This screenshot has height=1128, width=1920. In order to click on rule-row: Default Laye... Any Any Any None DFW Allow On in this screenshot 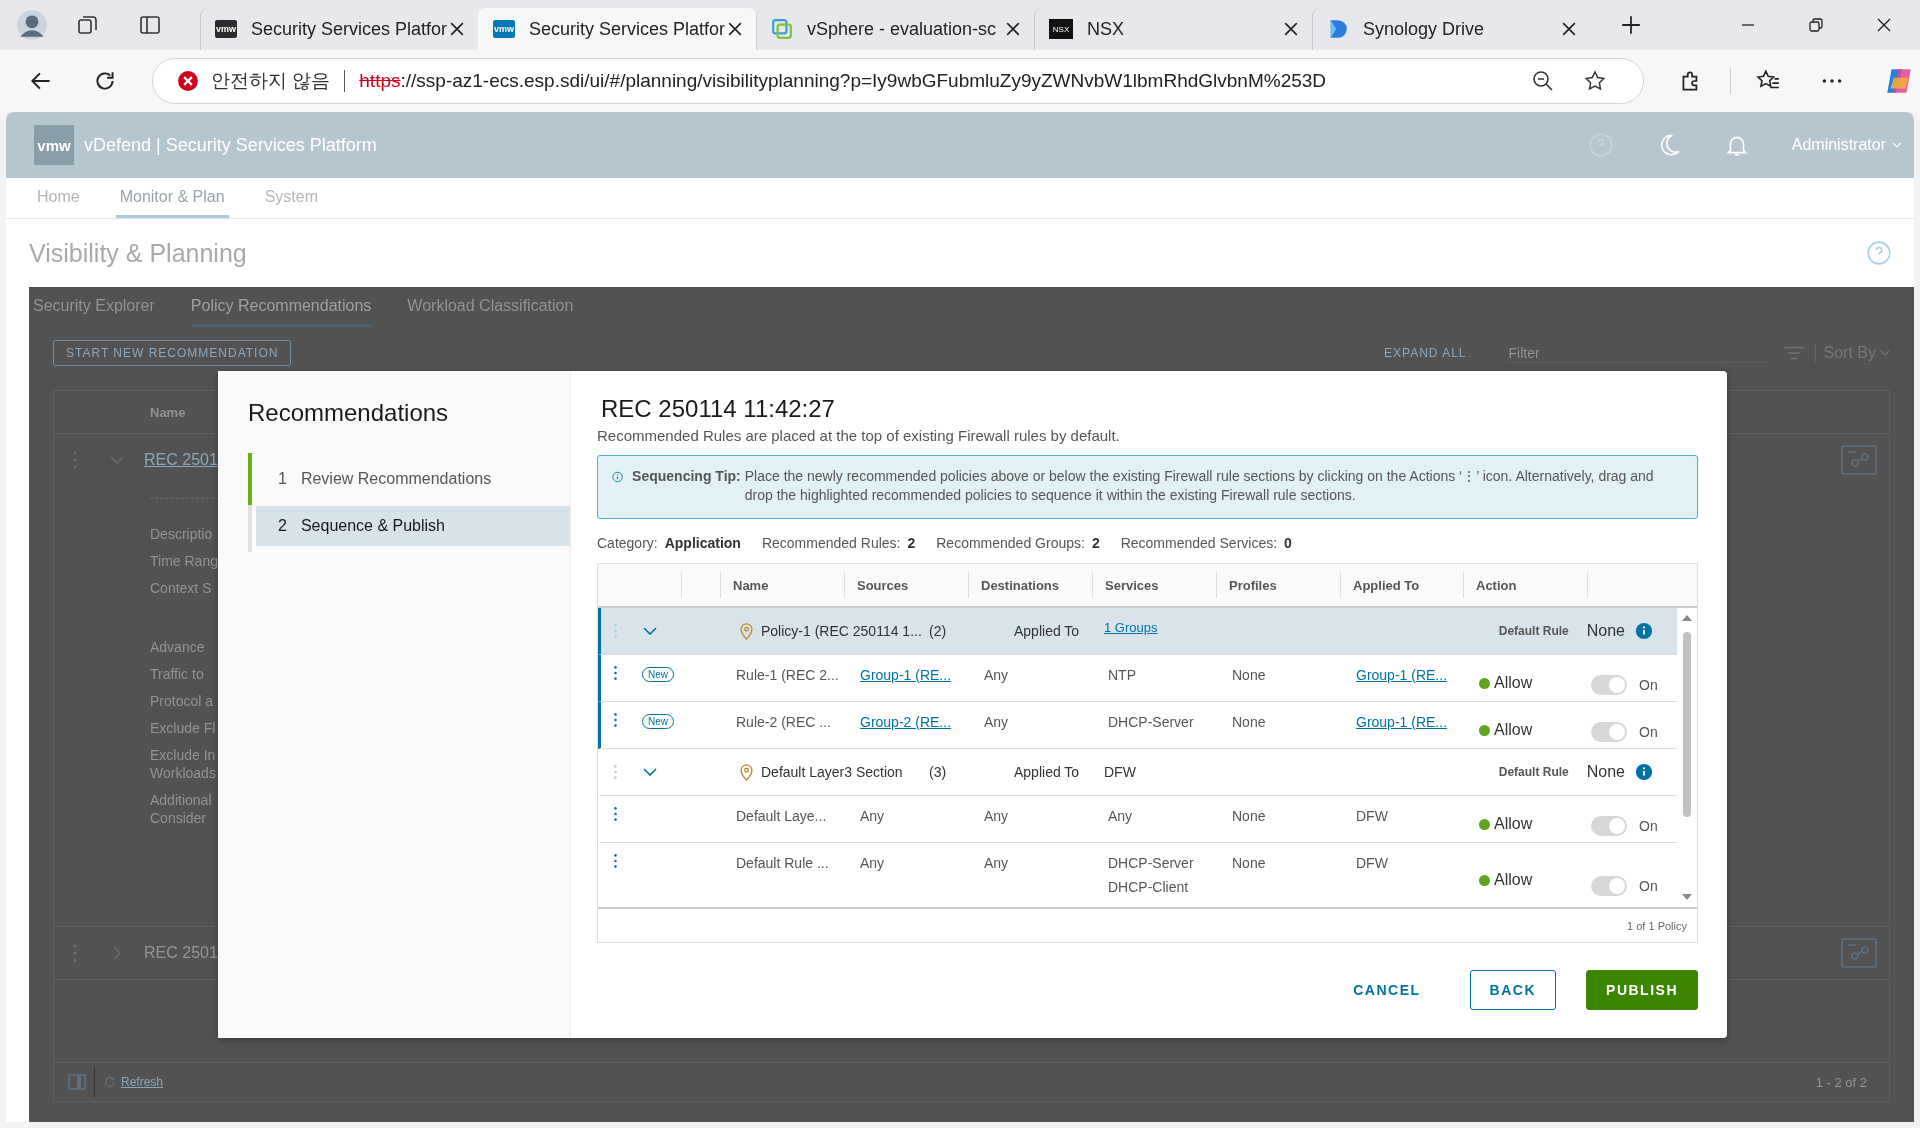, I will do `click(1137, 819)`.